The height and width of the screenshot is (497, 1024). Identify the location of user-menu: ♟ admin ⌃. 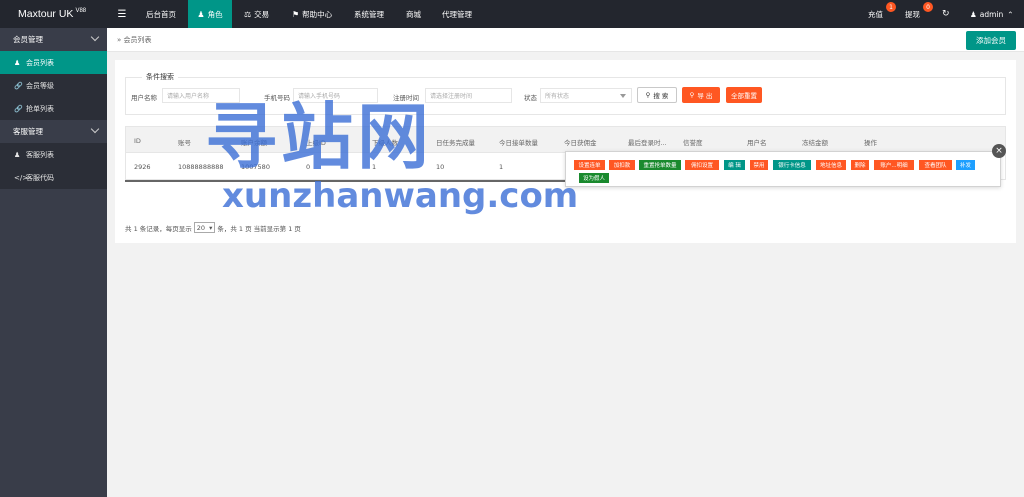
(992, 14).